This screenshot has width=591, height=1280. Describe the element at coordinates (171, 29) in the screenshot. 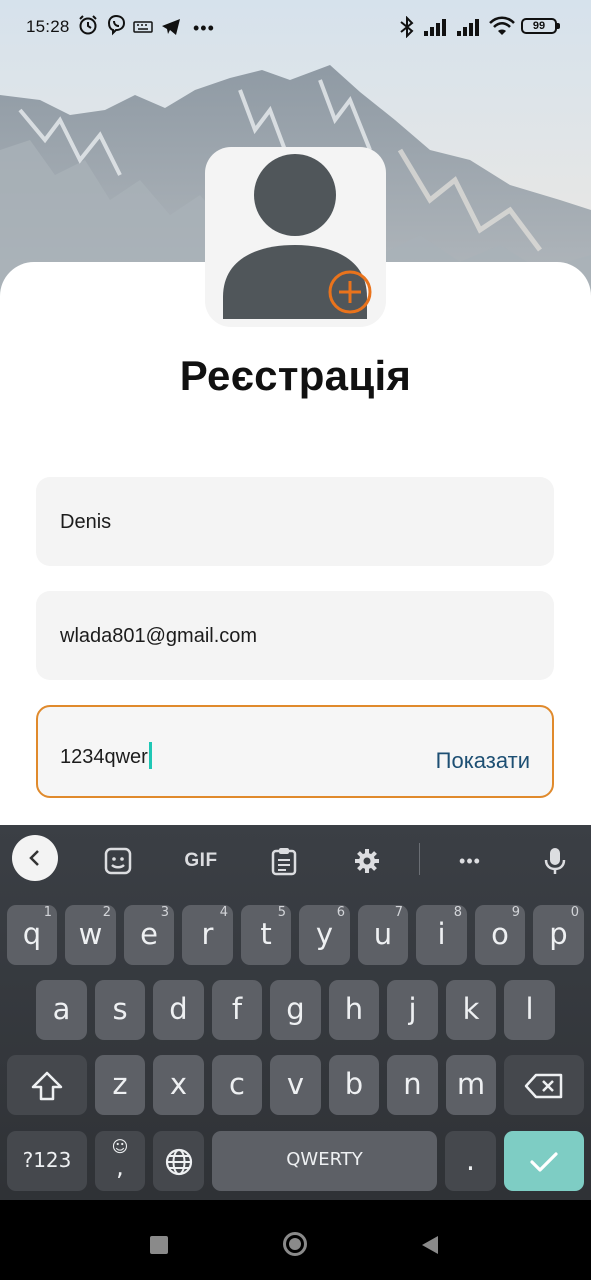

I see `telegram-icon` at that location.